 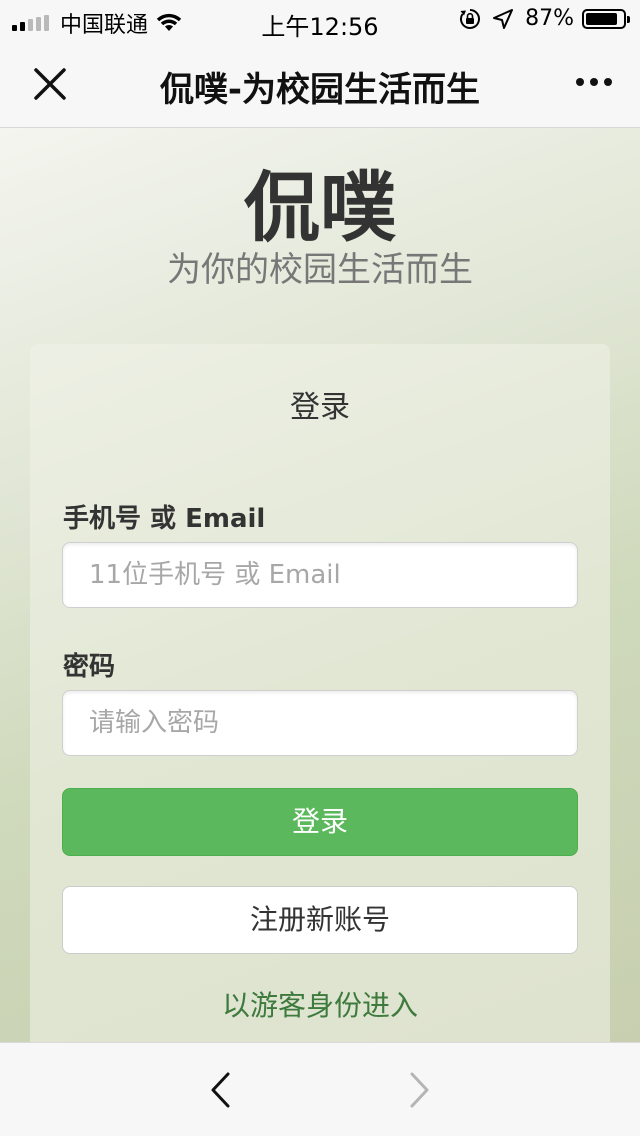 I want to click on location-icon, so click(x=503, y=18).